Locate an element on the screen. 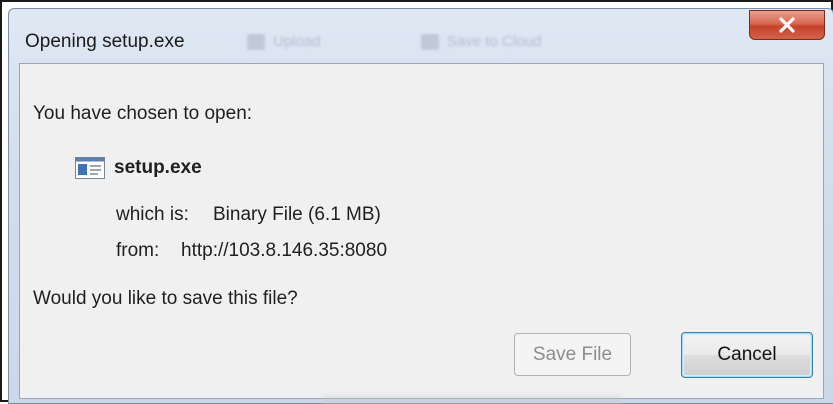 The image size is (833, 404). prompt-text: You have chosen to open: is located at coordinates (143, 113).